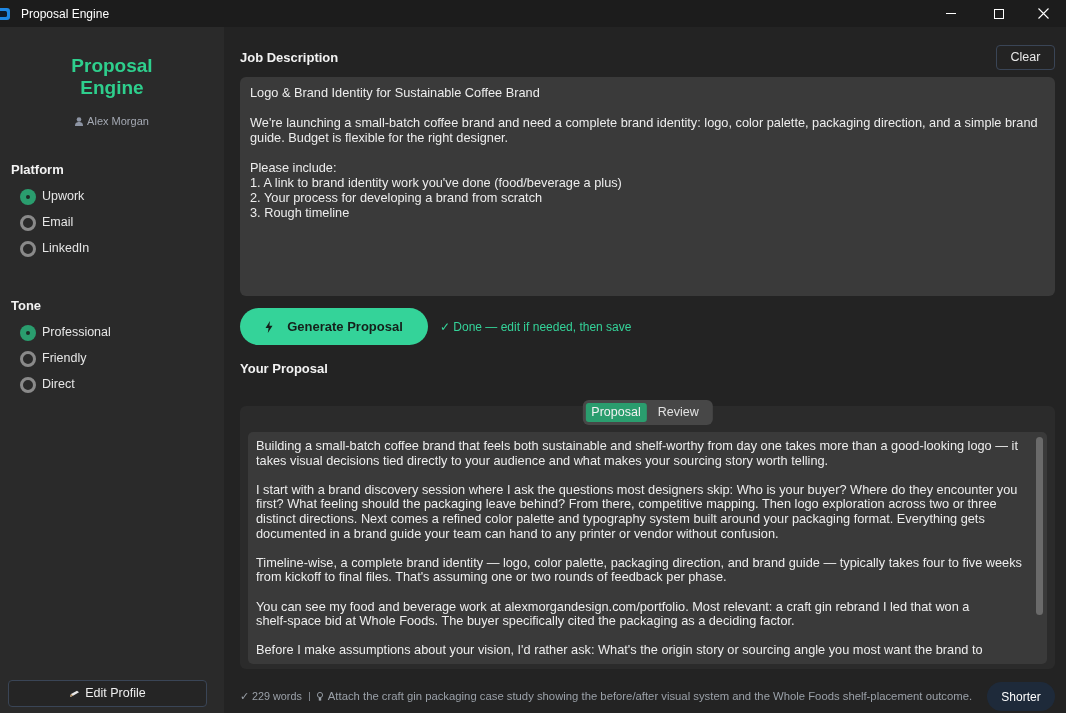  What do you see at coordinates (650, 697) in the screenshot?
I see `tip-text: Attach the craft gin packaging case study showing the before/after visual system and the Whole Foods shelf-placement outcome.` at bounding box center [650, 697].